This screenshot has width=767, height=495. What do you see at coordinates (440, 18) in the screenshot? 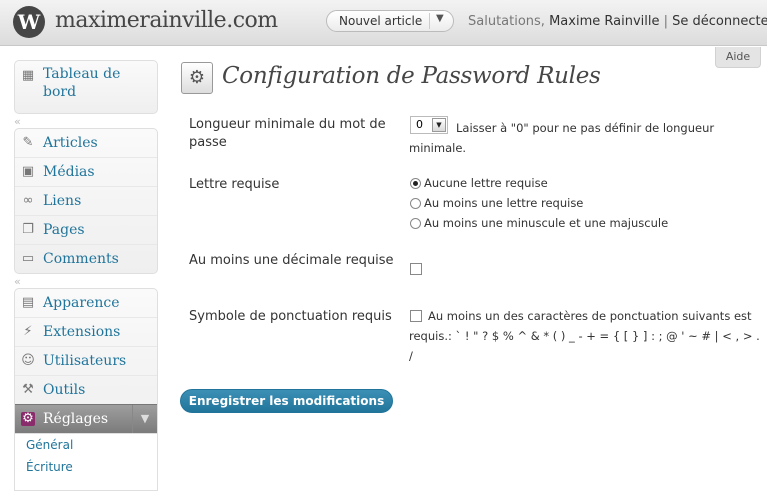
I see `chevron-down-icon: ▼` at bounding box center [440, 18].